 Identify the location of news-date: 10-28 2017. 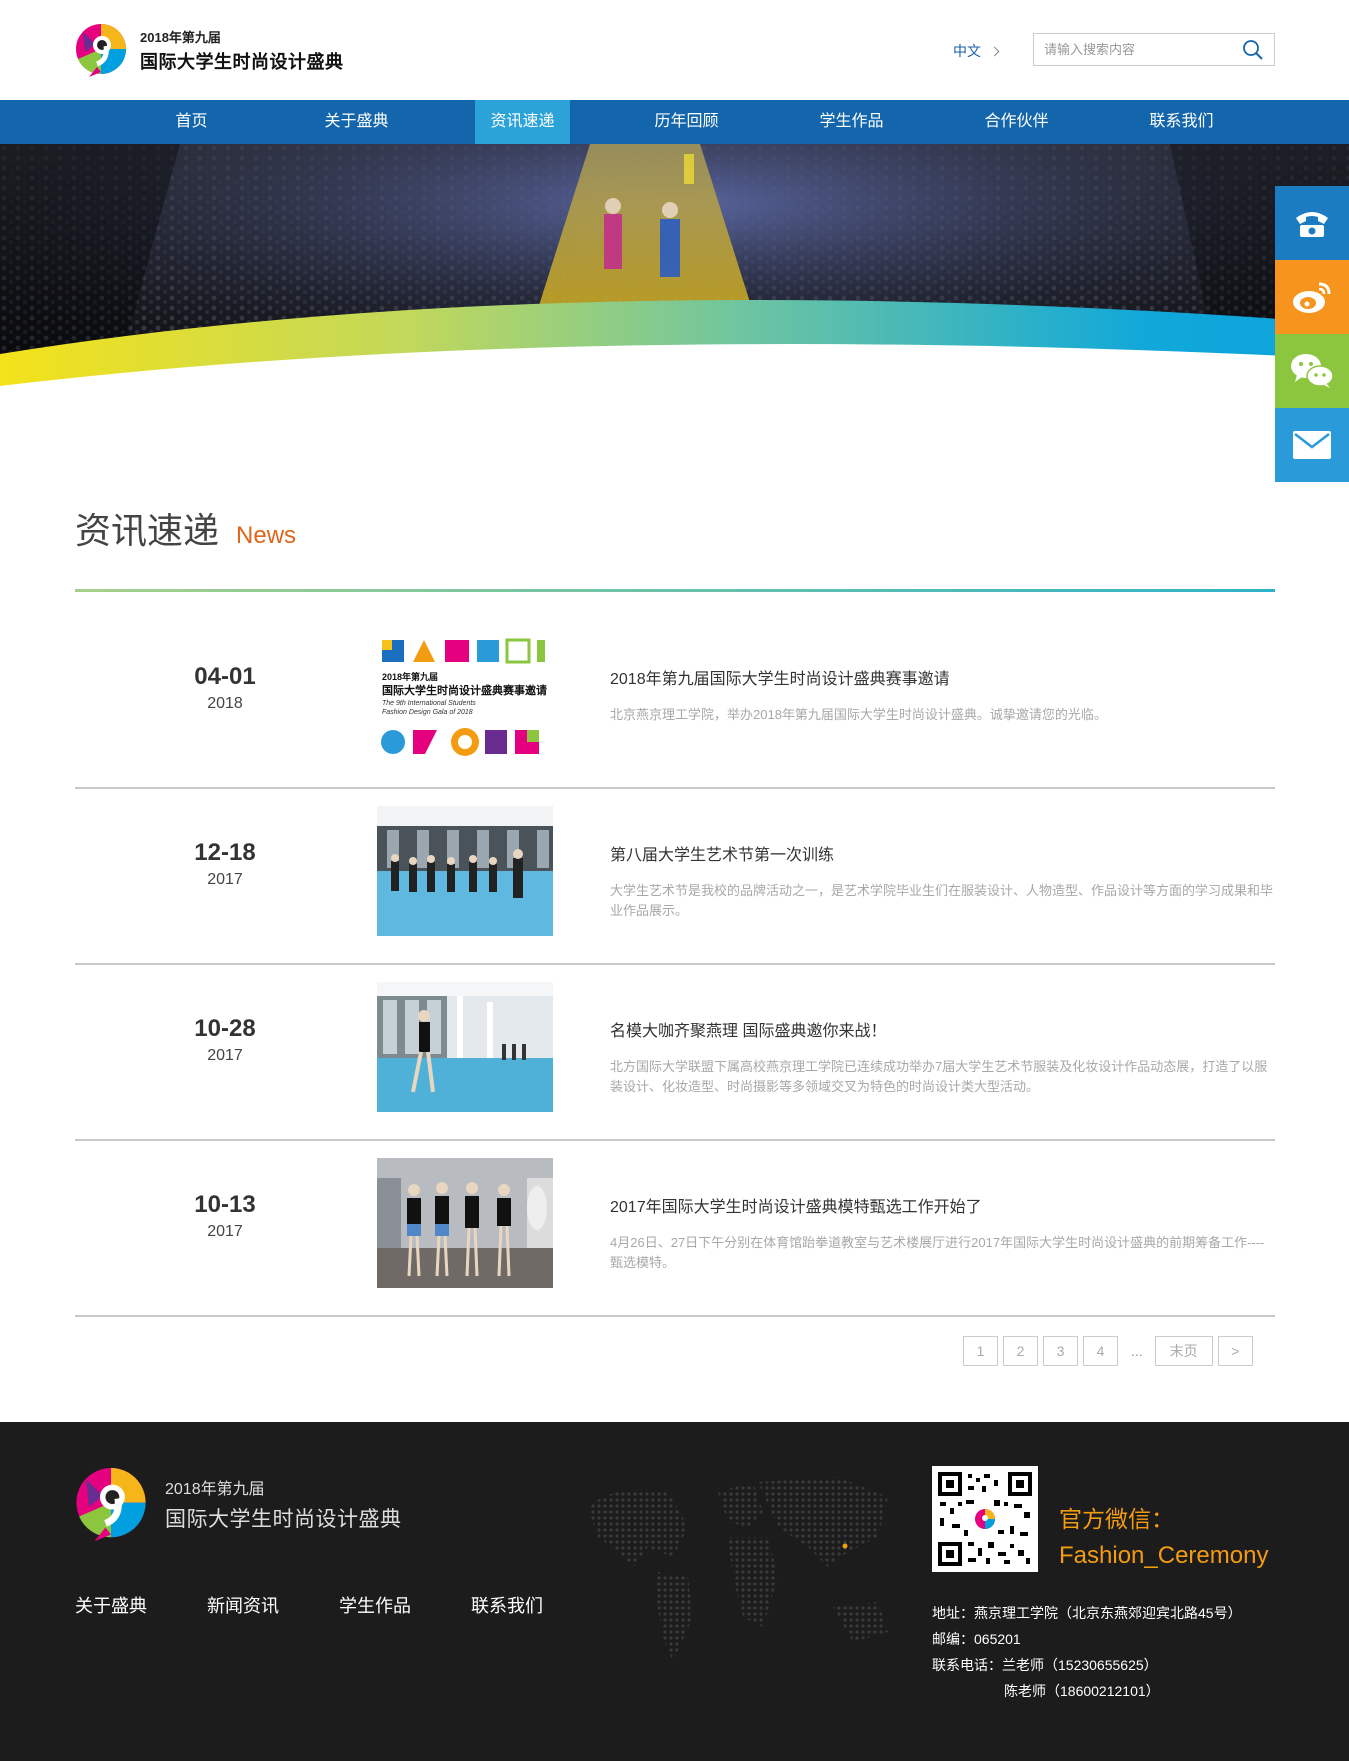
(225, 1040).